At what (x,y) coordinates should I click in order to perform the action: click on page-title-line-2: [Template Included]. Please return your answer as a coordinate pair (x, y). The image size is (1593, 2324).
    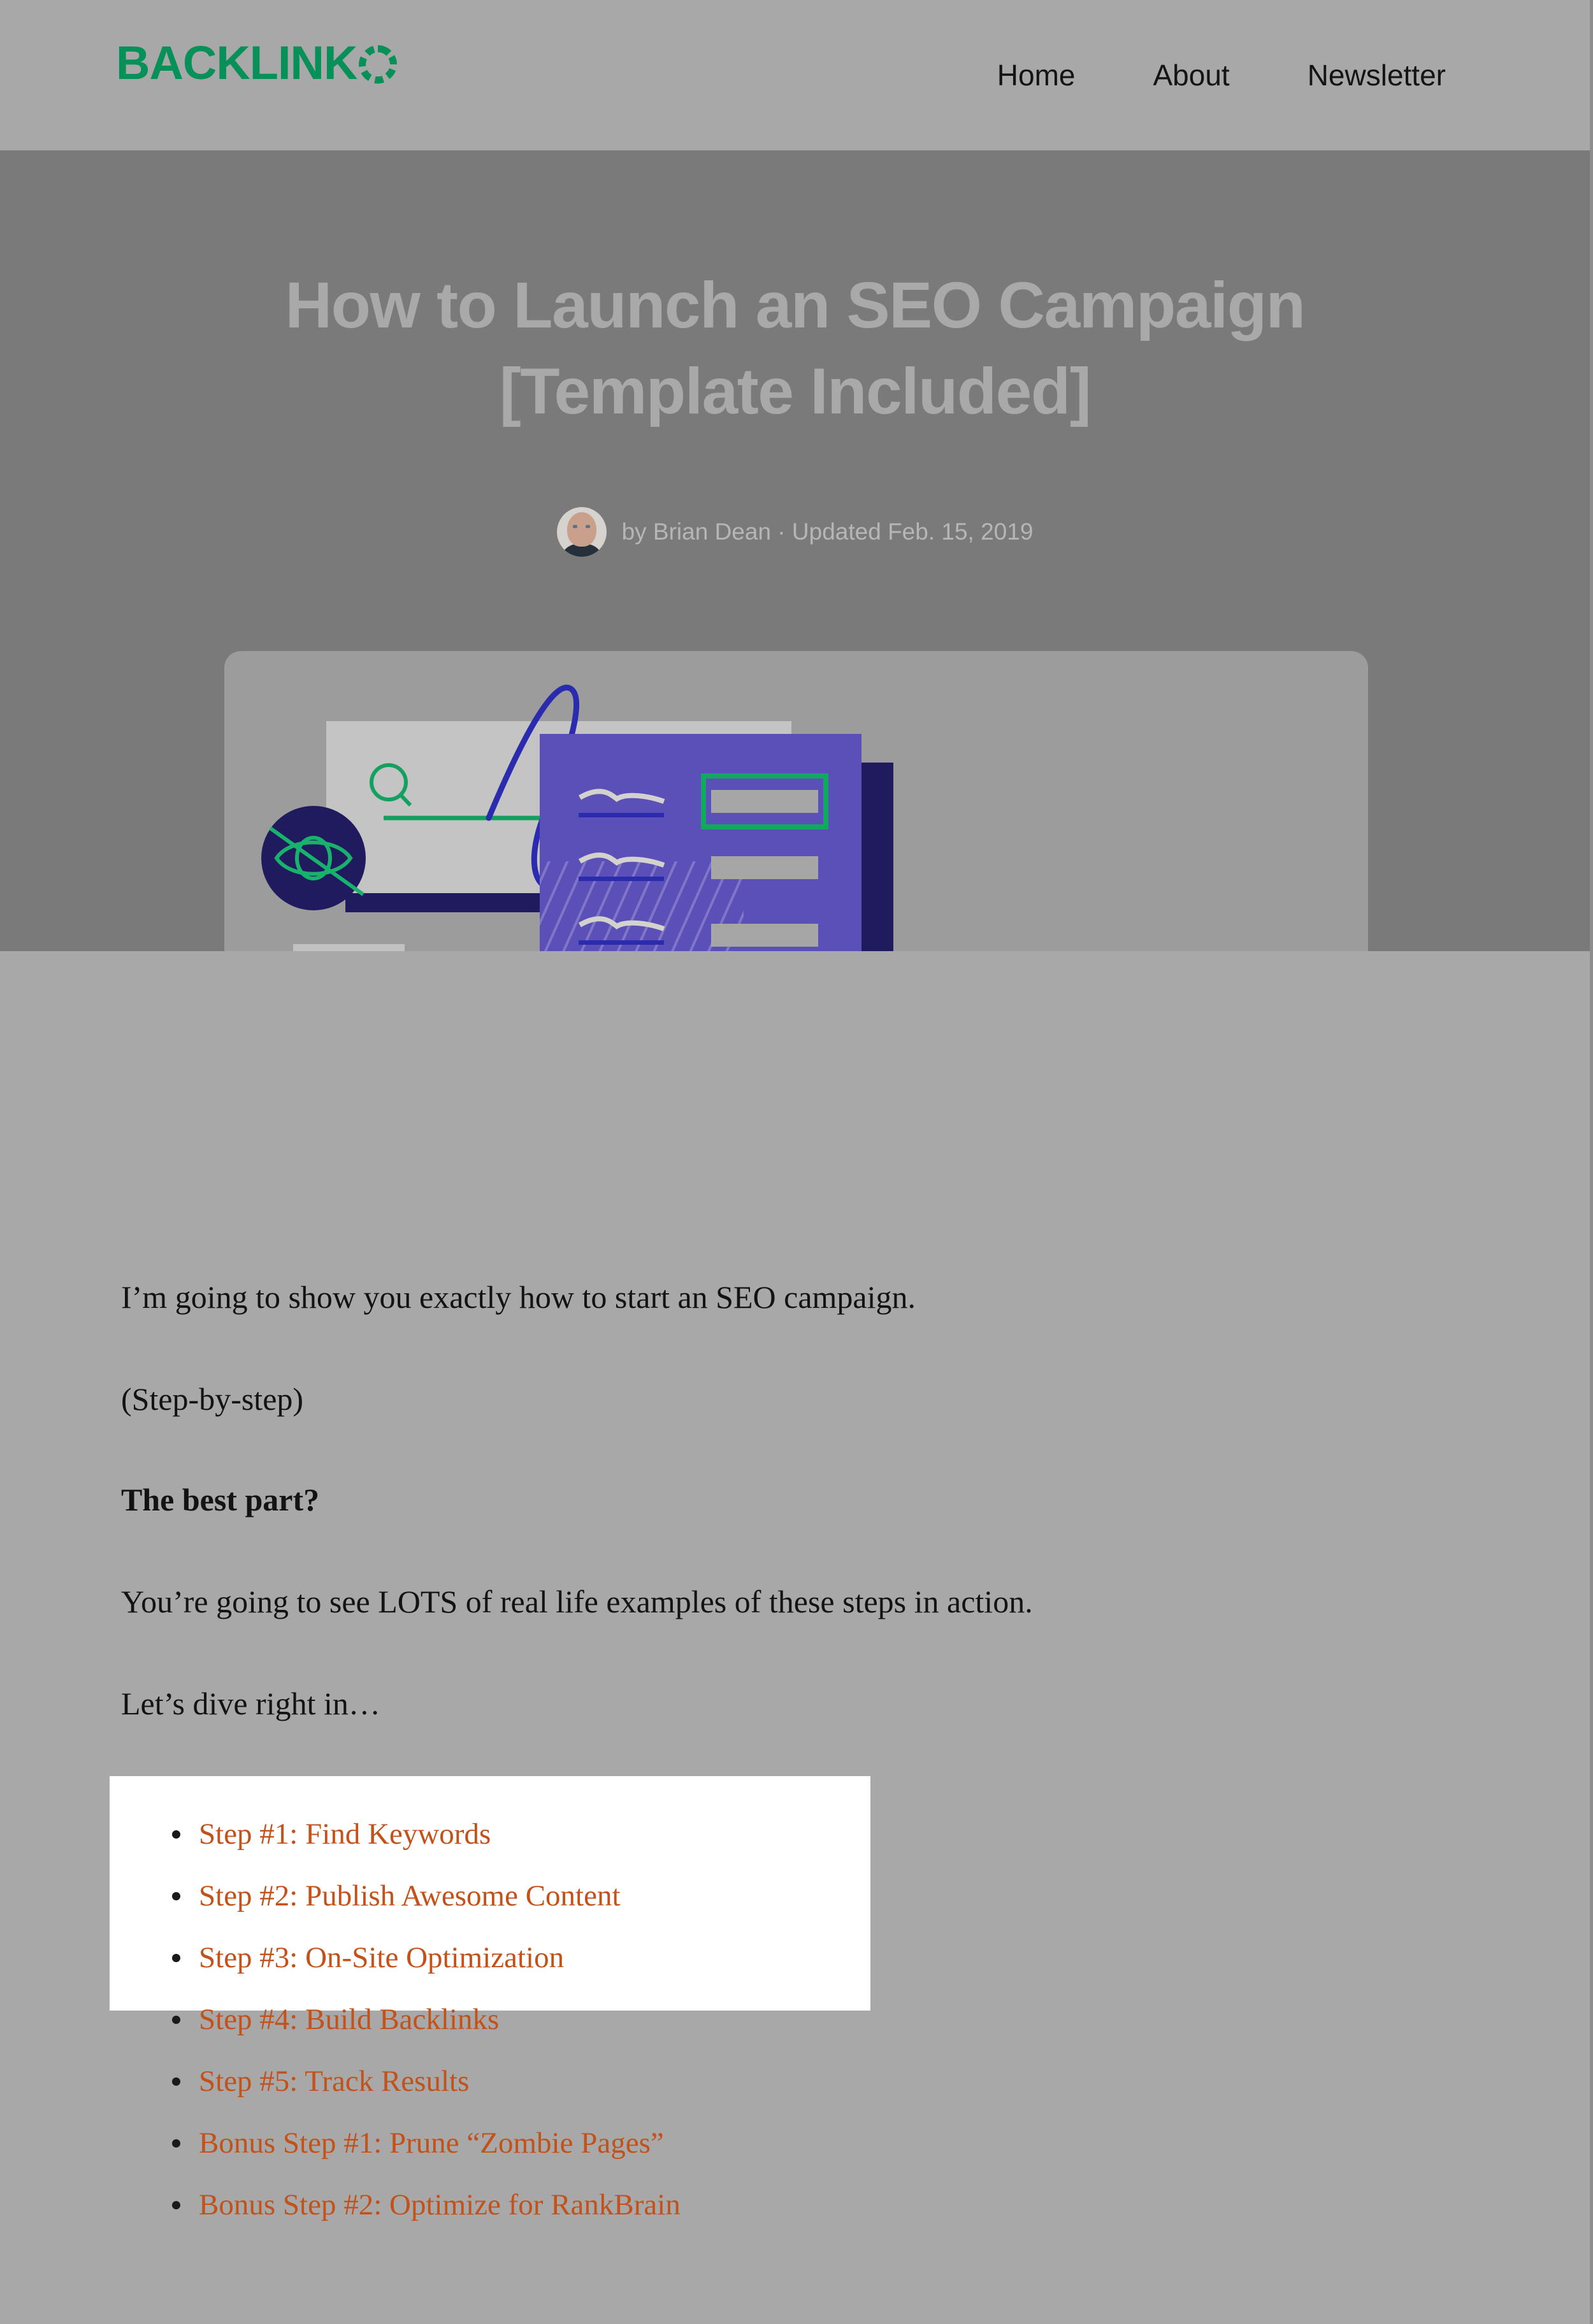
    Looking at the image, I should click on (795, 391).